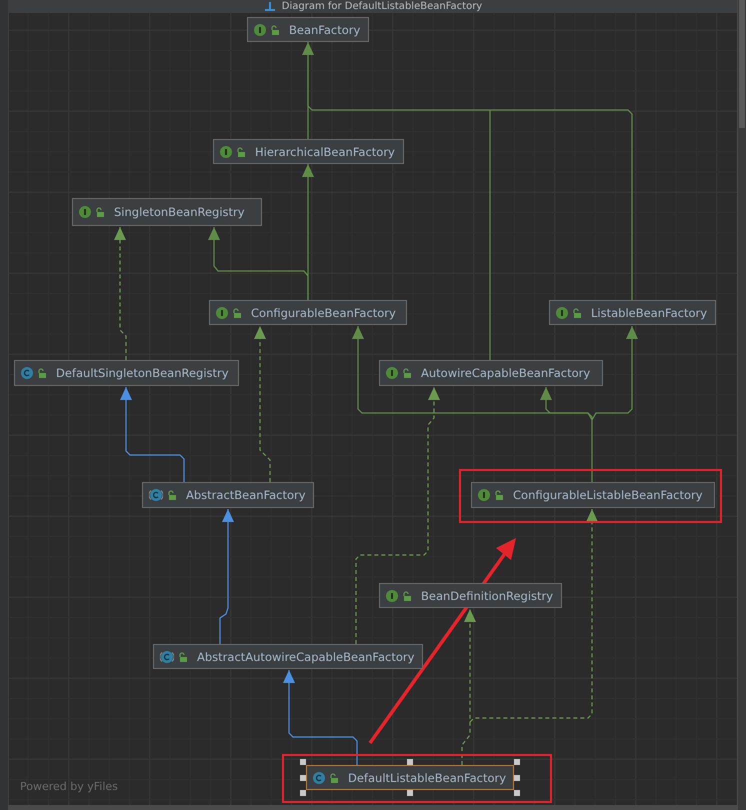 The height and width of the screenshot is (810, 746). I want to click on class-node: HierarchicalBeanFactory, so click(308, 151).